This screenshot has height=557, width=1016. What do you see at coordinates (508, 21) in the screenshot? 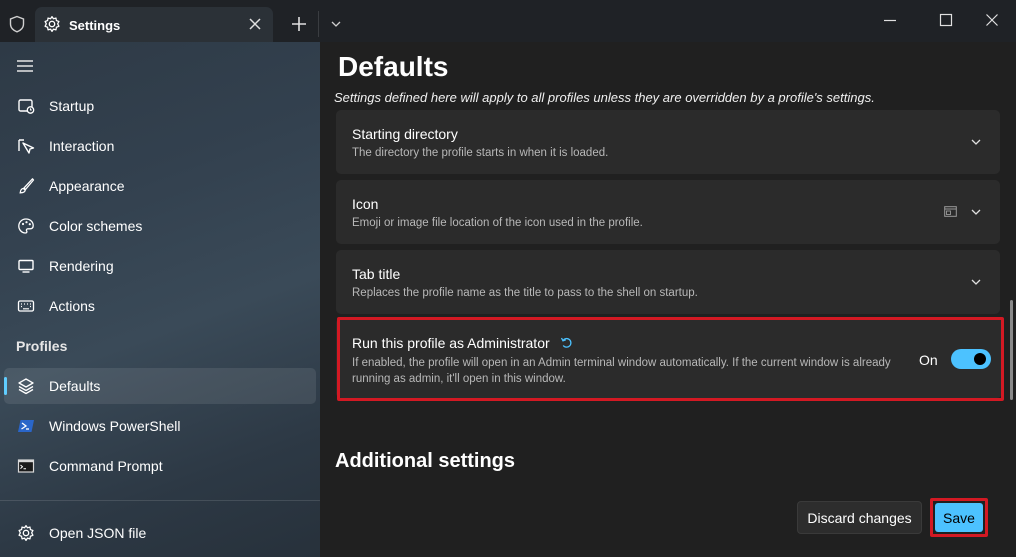
I see `title-bar: Settings` at bounding box center [508, 21].